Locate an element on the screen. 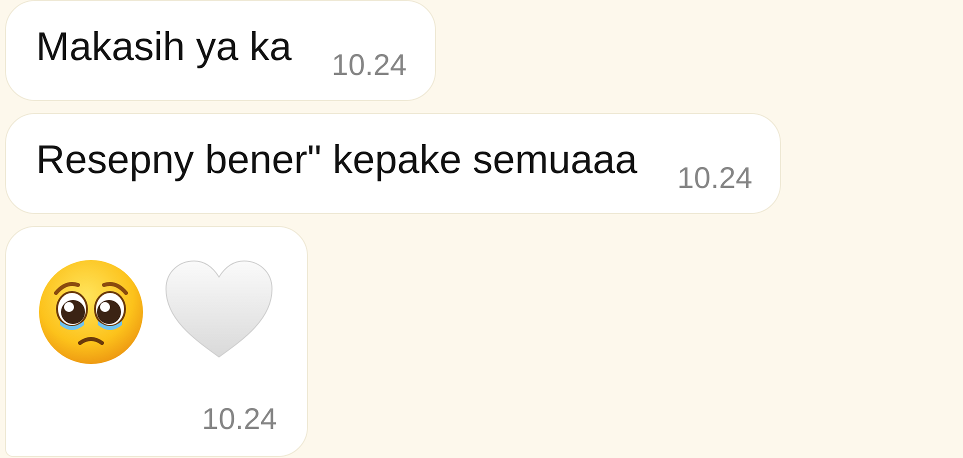 The width and height of the screenshot is (963, 458). heart-icon is located at coordinates (219, 309).